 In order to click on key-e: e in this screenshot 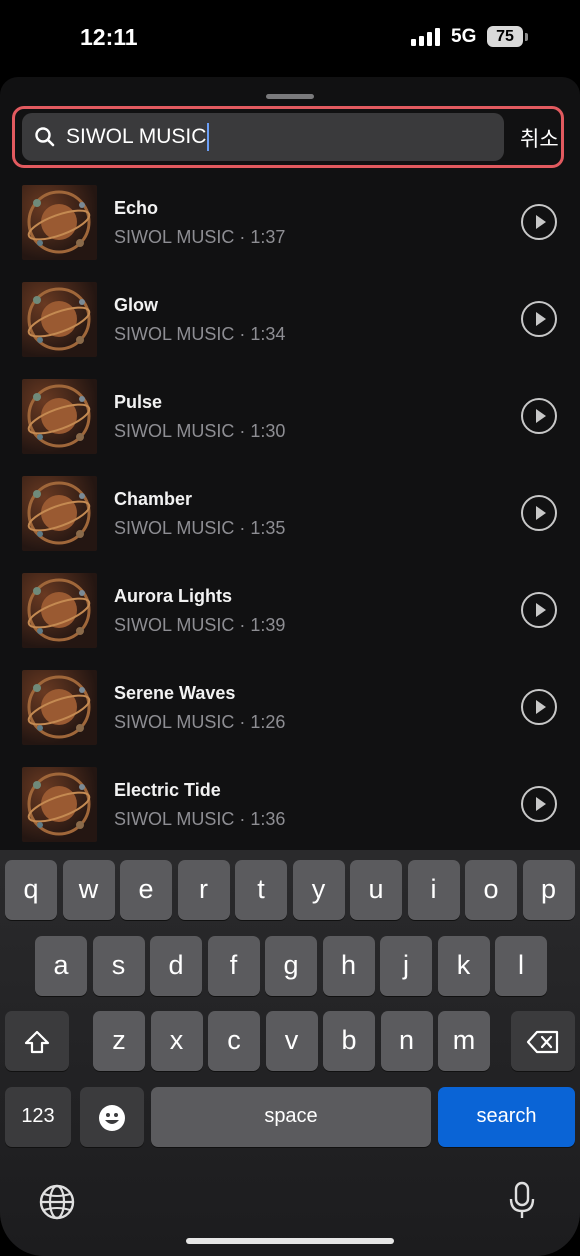, I will do `click(146, 890)`.